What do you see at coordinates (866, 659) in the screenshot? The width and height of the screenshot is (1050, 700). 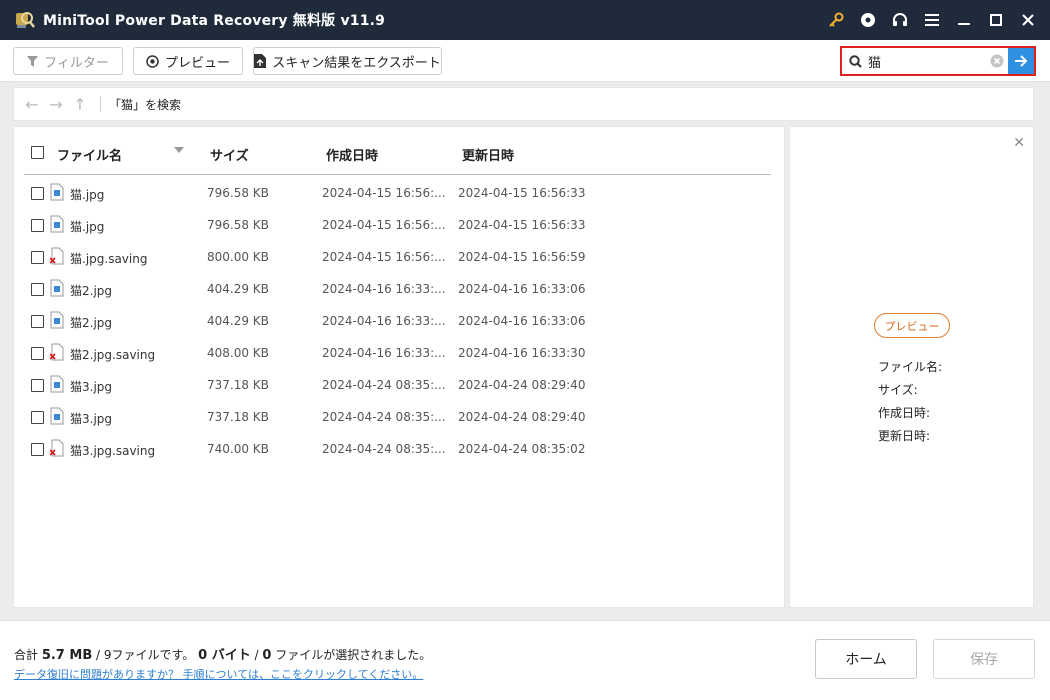 I see `home-button: ホーム` at bounding box center [866, 659].